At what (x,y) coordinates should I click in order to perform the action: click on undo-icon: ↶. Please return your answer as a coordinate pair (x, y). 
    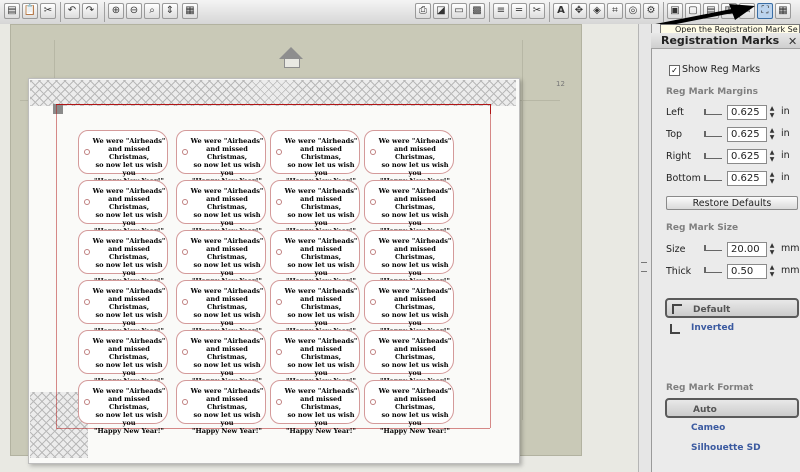
    Looking at the image, I should click on (72, 11).